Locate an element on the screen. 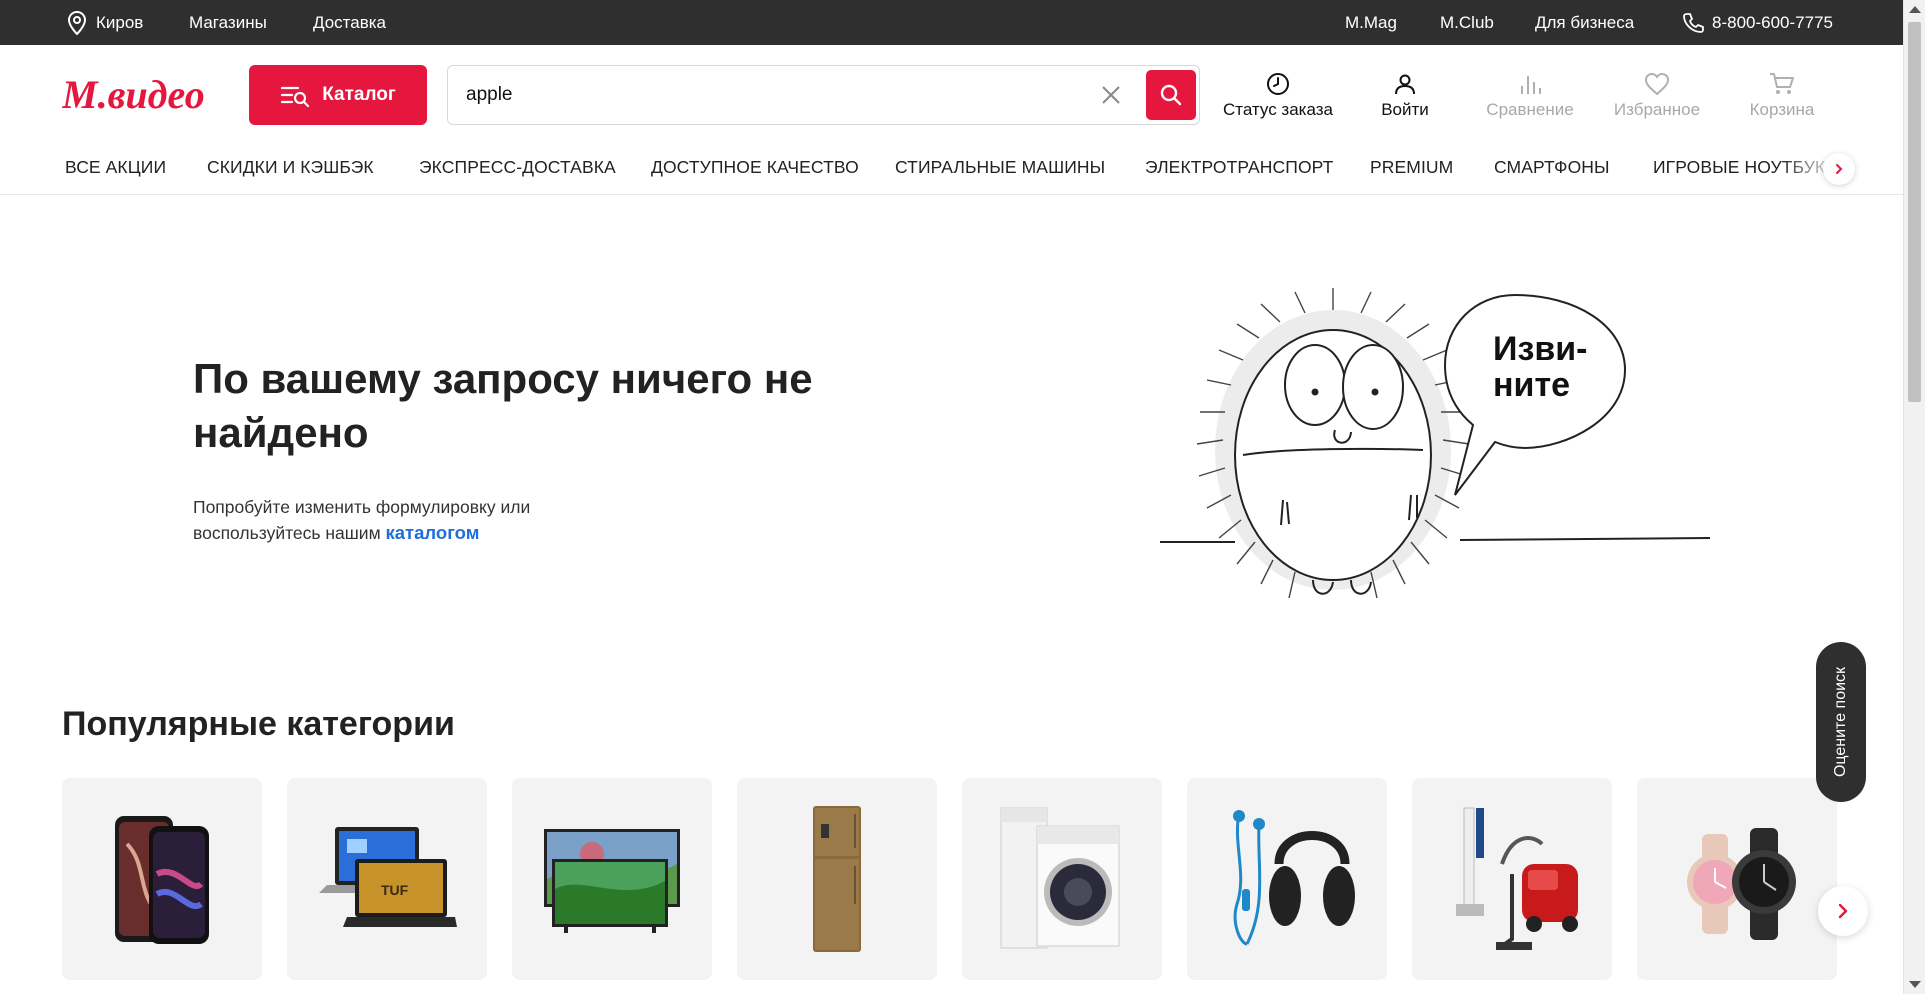 Image resolution: width=1925 pixels, height=994 pixels. login-button: Войти is located at coordinates (1405, 95).